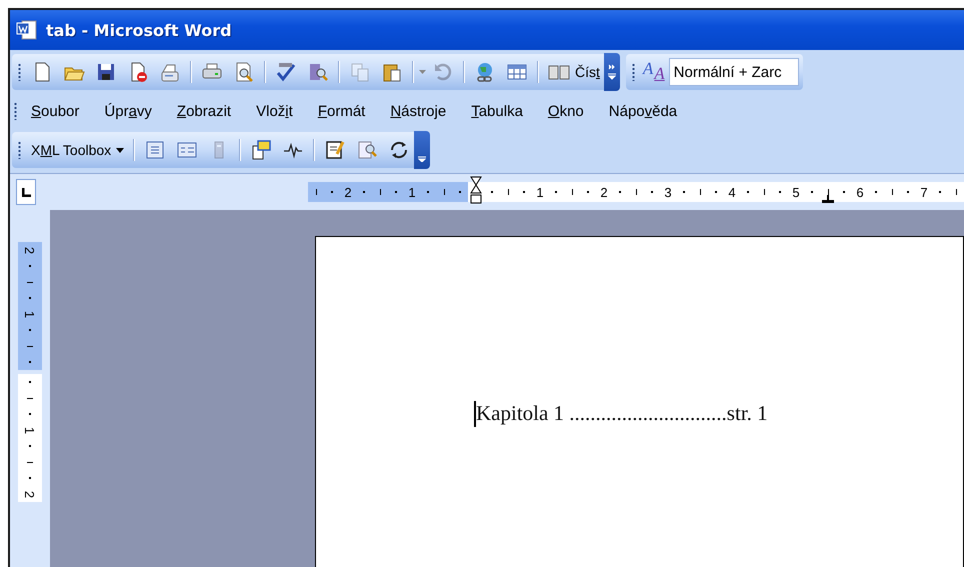  I want to click on word-document-icon, so click(27, 30).